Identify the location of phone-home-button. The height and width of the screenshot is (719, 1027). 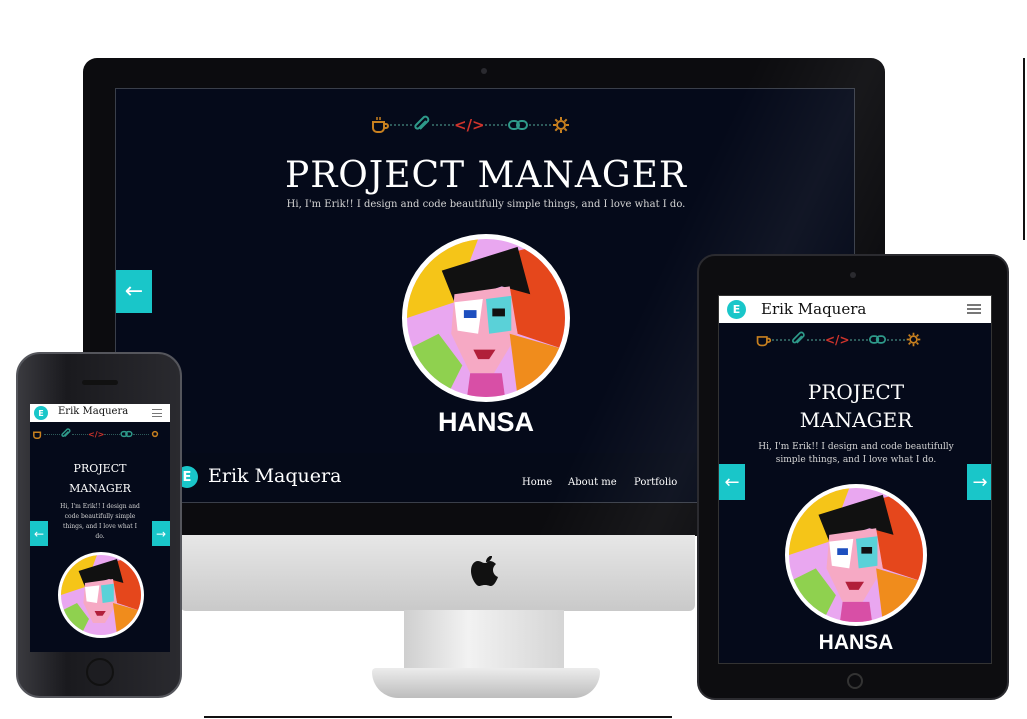
(100, 672).